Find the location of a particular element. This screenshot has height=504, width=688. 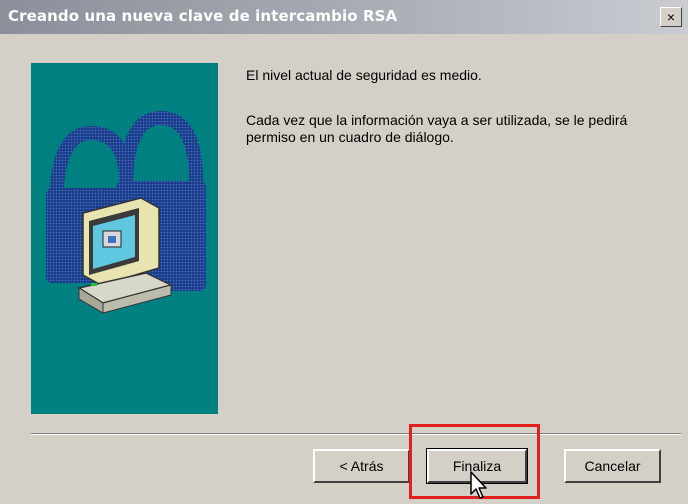

computer-with-padlock-icon is located at coordinates (126, 212).